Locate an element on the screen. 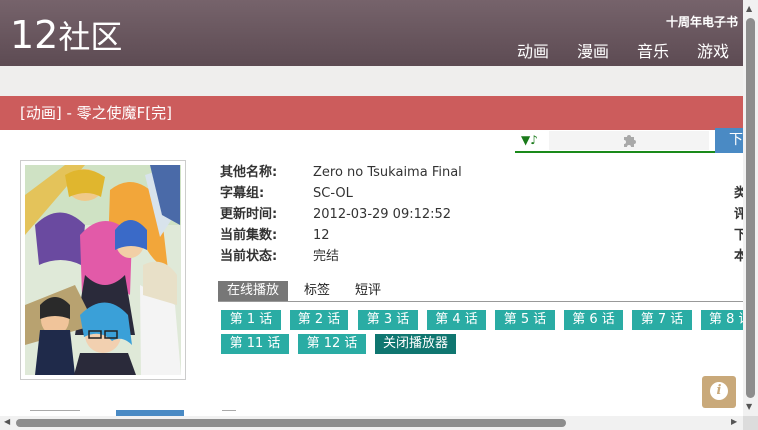  episode-button: 第 1 话 is located at coordinates (251, 320).